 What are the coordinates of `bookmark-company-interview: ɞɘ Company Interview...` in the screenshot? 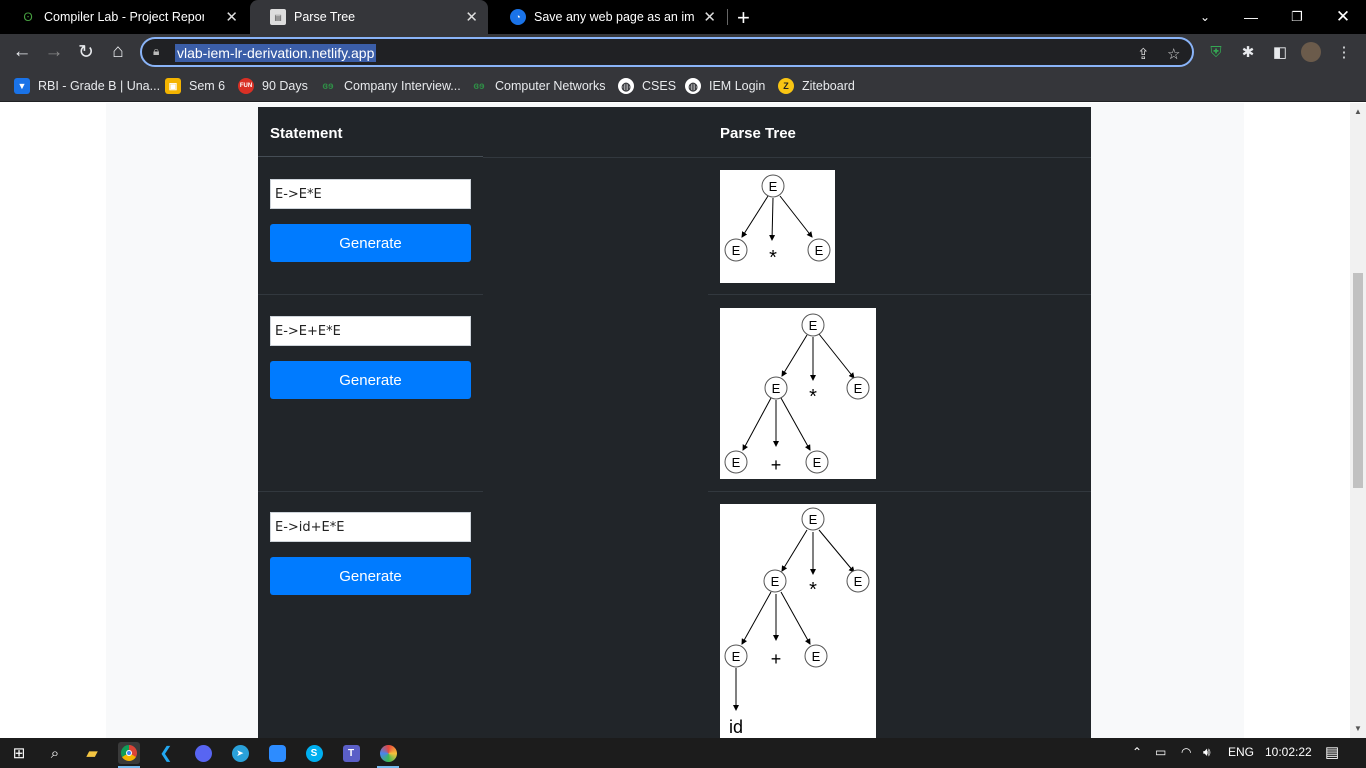 It's located at (390, 86).